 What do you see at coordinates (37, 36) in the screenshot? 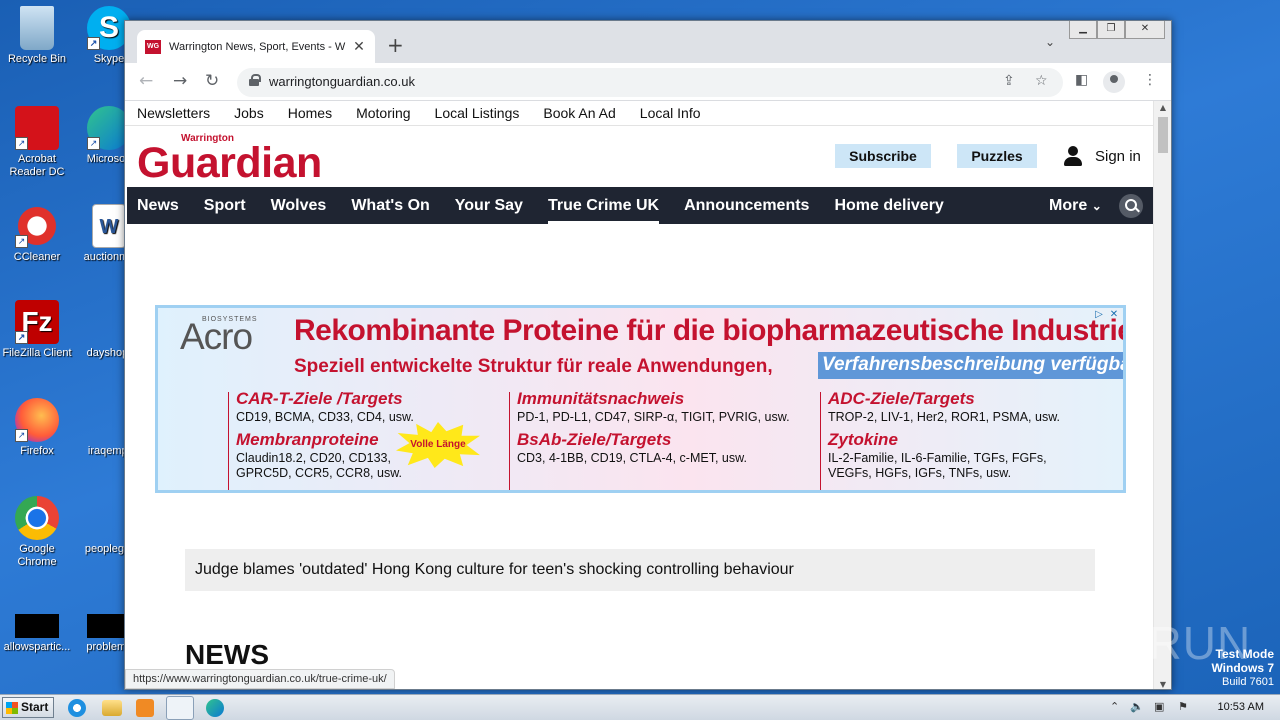
I see `desktop-icon-recycle-bin: Recycle Bin` at bounding box center [37, 36].